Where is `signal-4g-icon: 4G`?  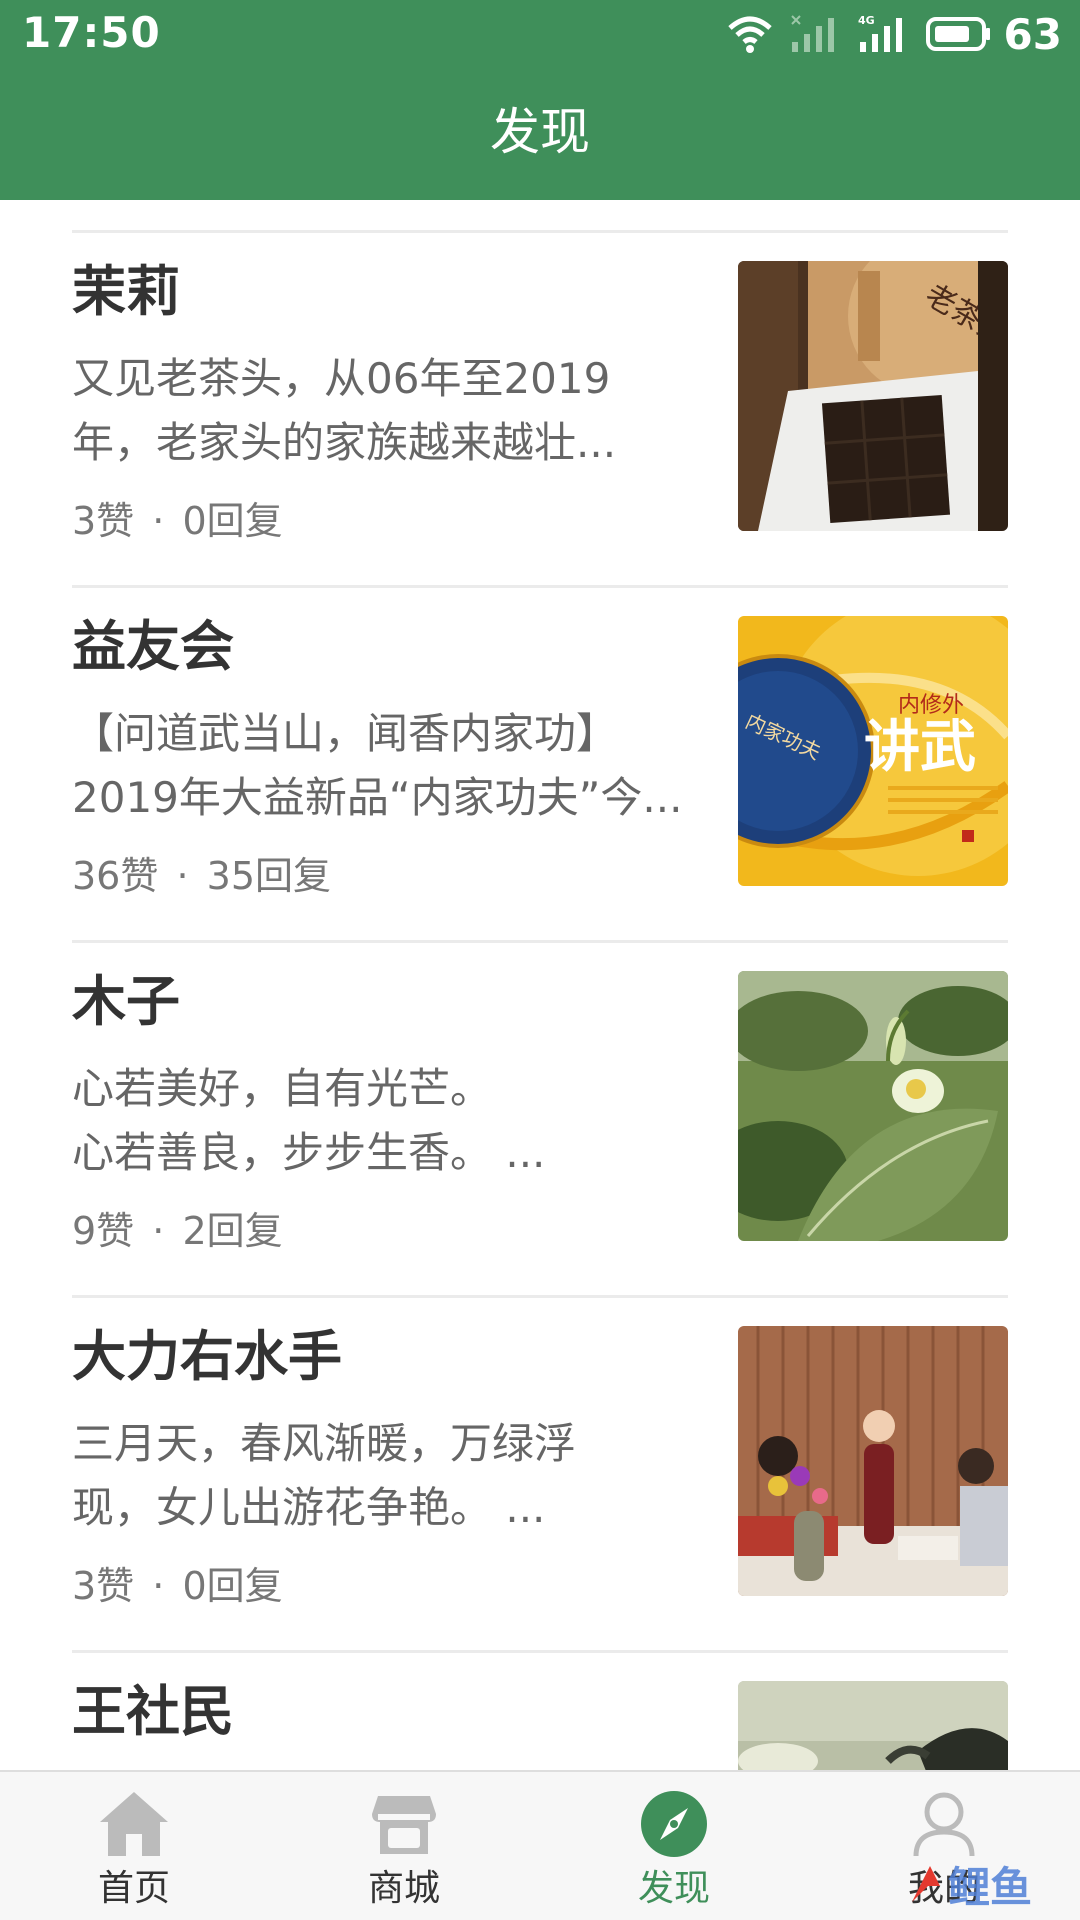
signal-4g-icon: 4G is located at coordinates (880, 33).